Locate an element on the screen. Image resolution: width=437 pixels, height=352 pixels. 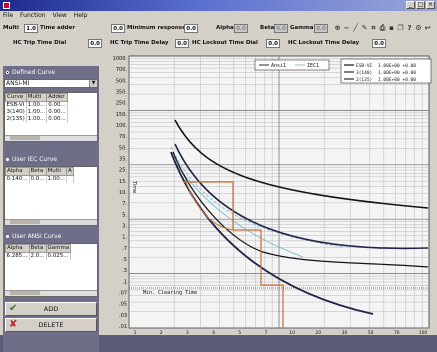
chevron-down-icon: ▼ is located at coordinates (93, 83).